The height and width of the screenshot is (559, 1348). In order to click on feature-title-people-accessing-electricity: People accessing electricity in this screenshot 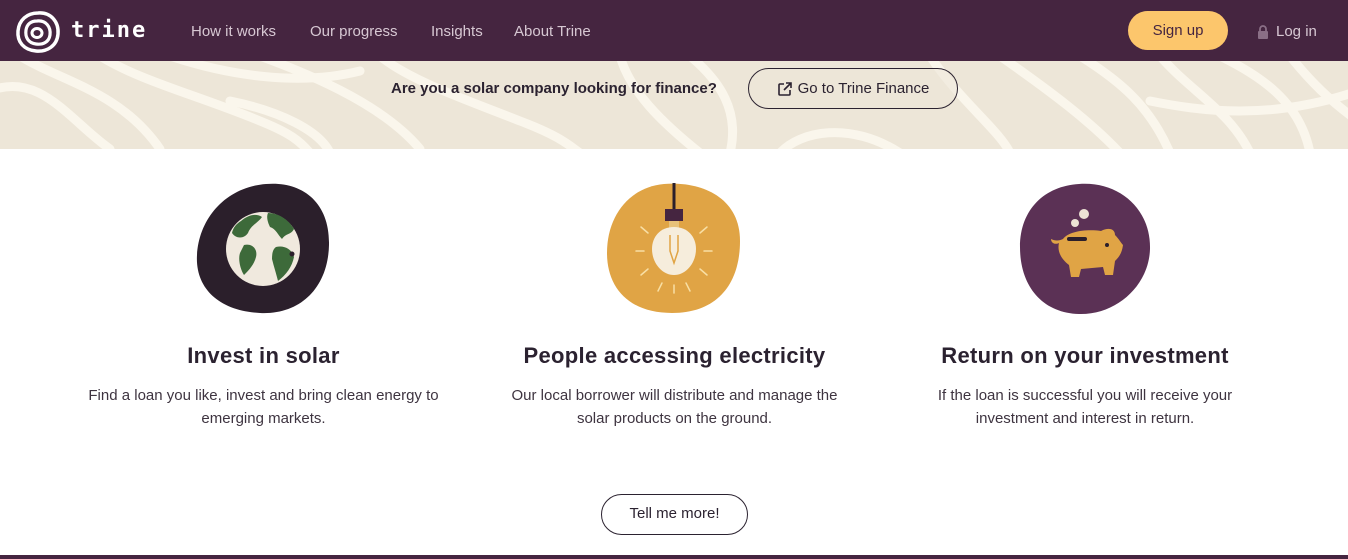, I will do `click(674, 355)`.